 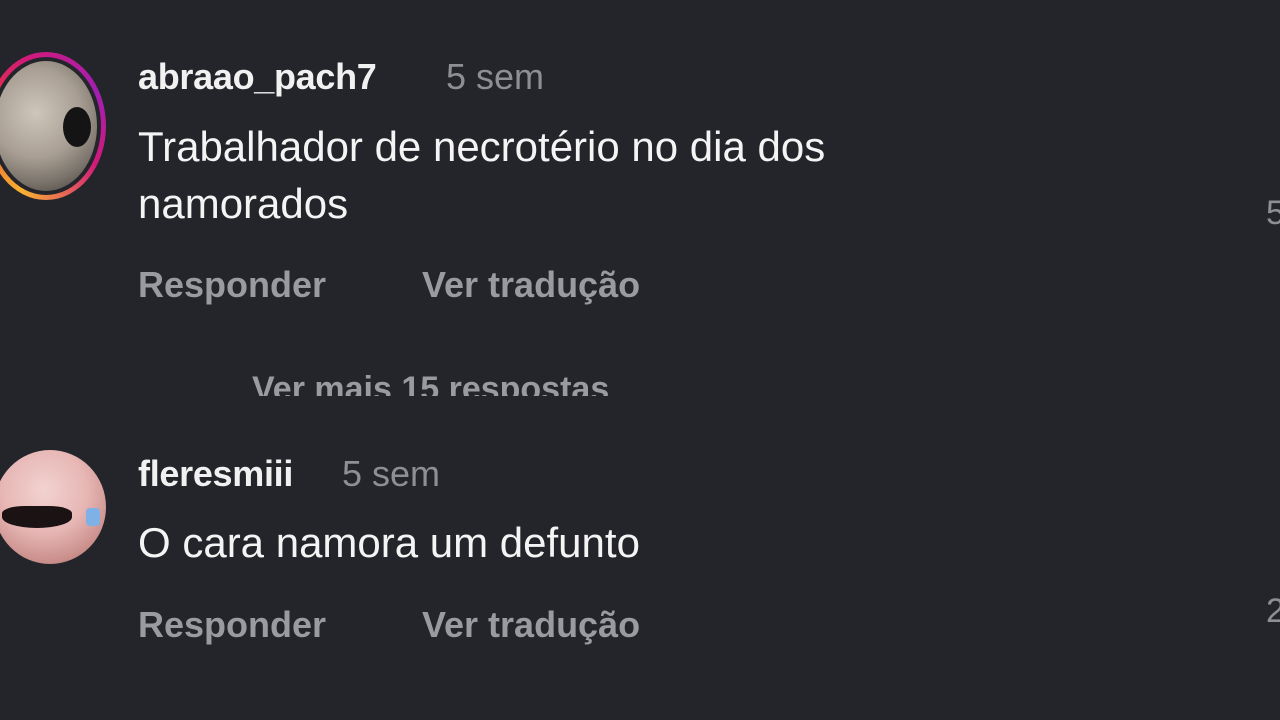 I want to click on comment-text-line: O cara namora um defunto, so click(x=389, y=542).